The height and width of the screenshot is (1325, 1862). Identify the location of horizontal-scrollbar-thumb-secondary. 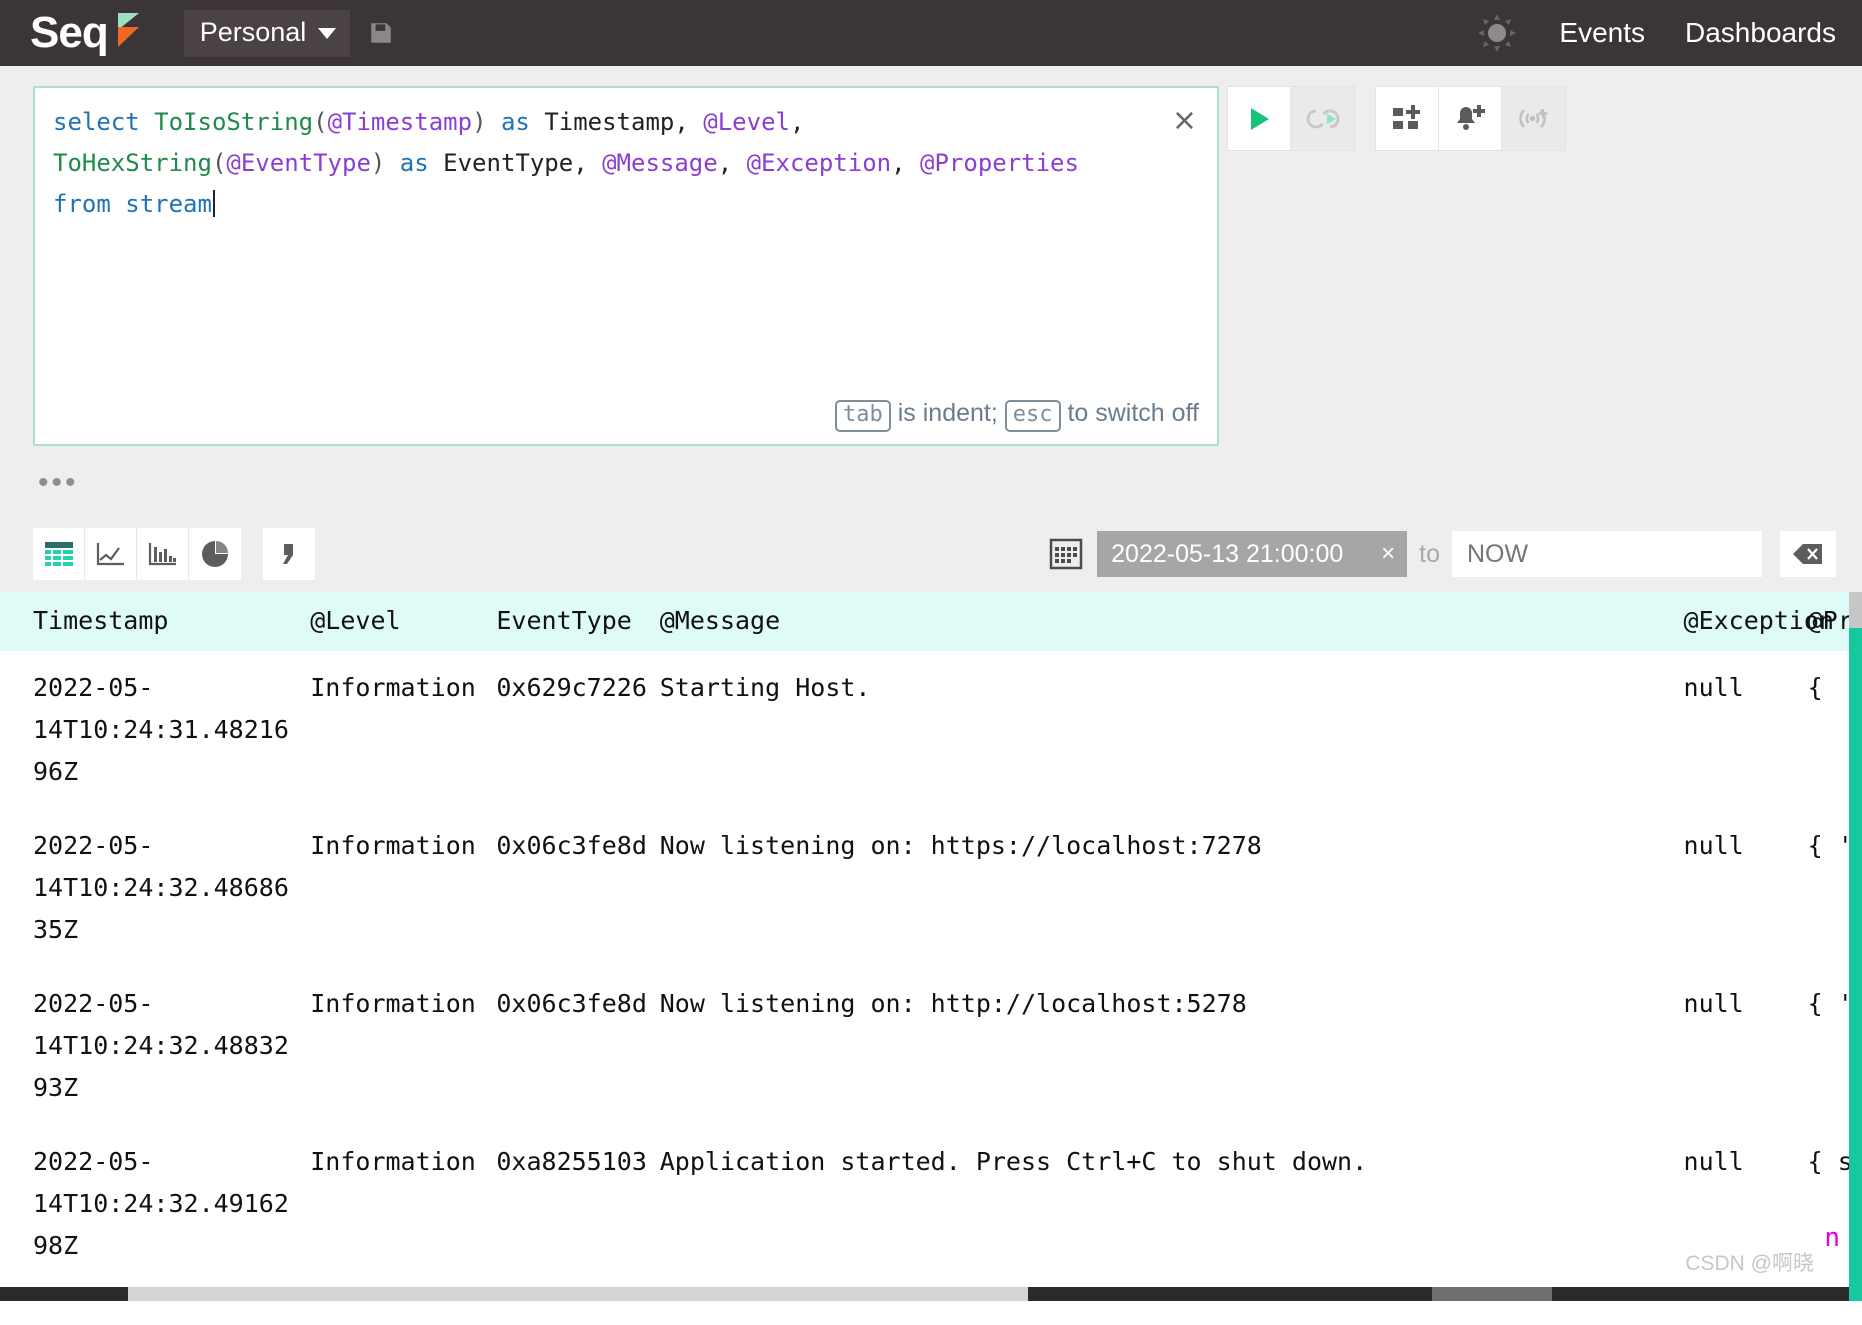
(1492, 1294).